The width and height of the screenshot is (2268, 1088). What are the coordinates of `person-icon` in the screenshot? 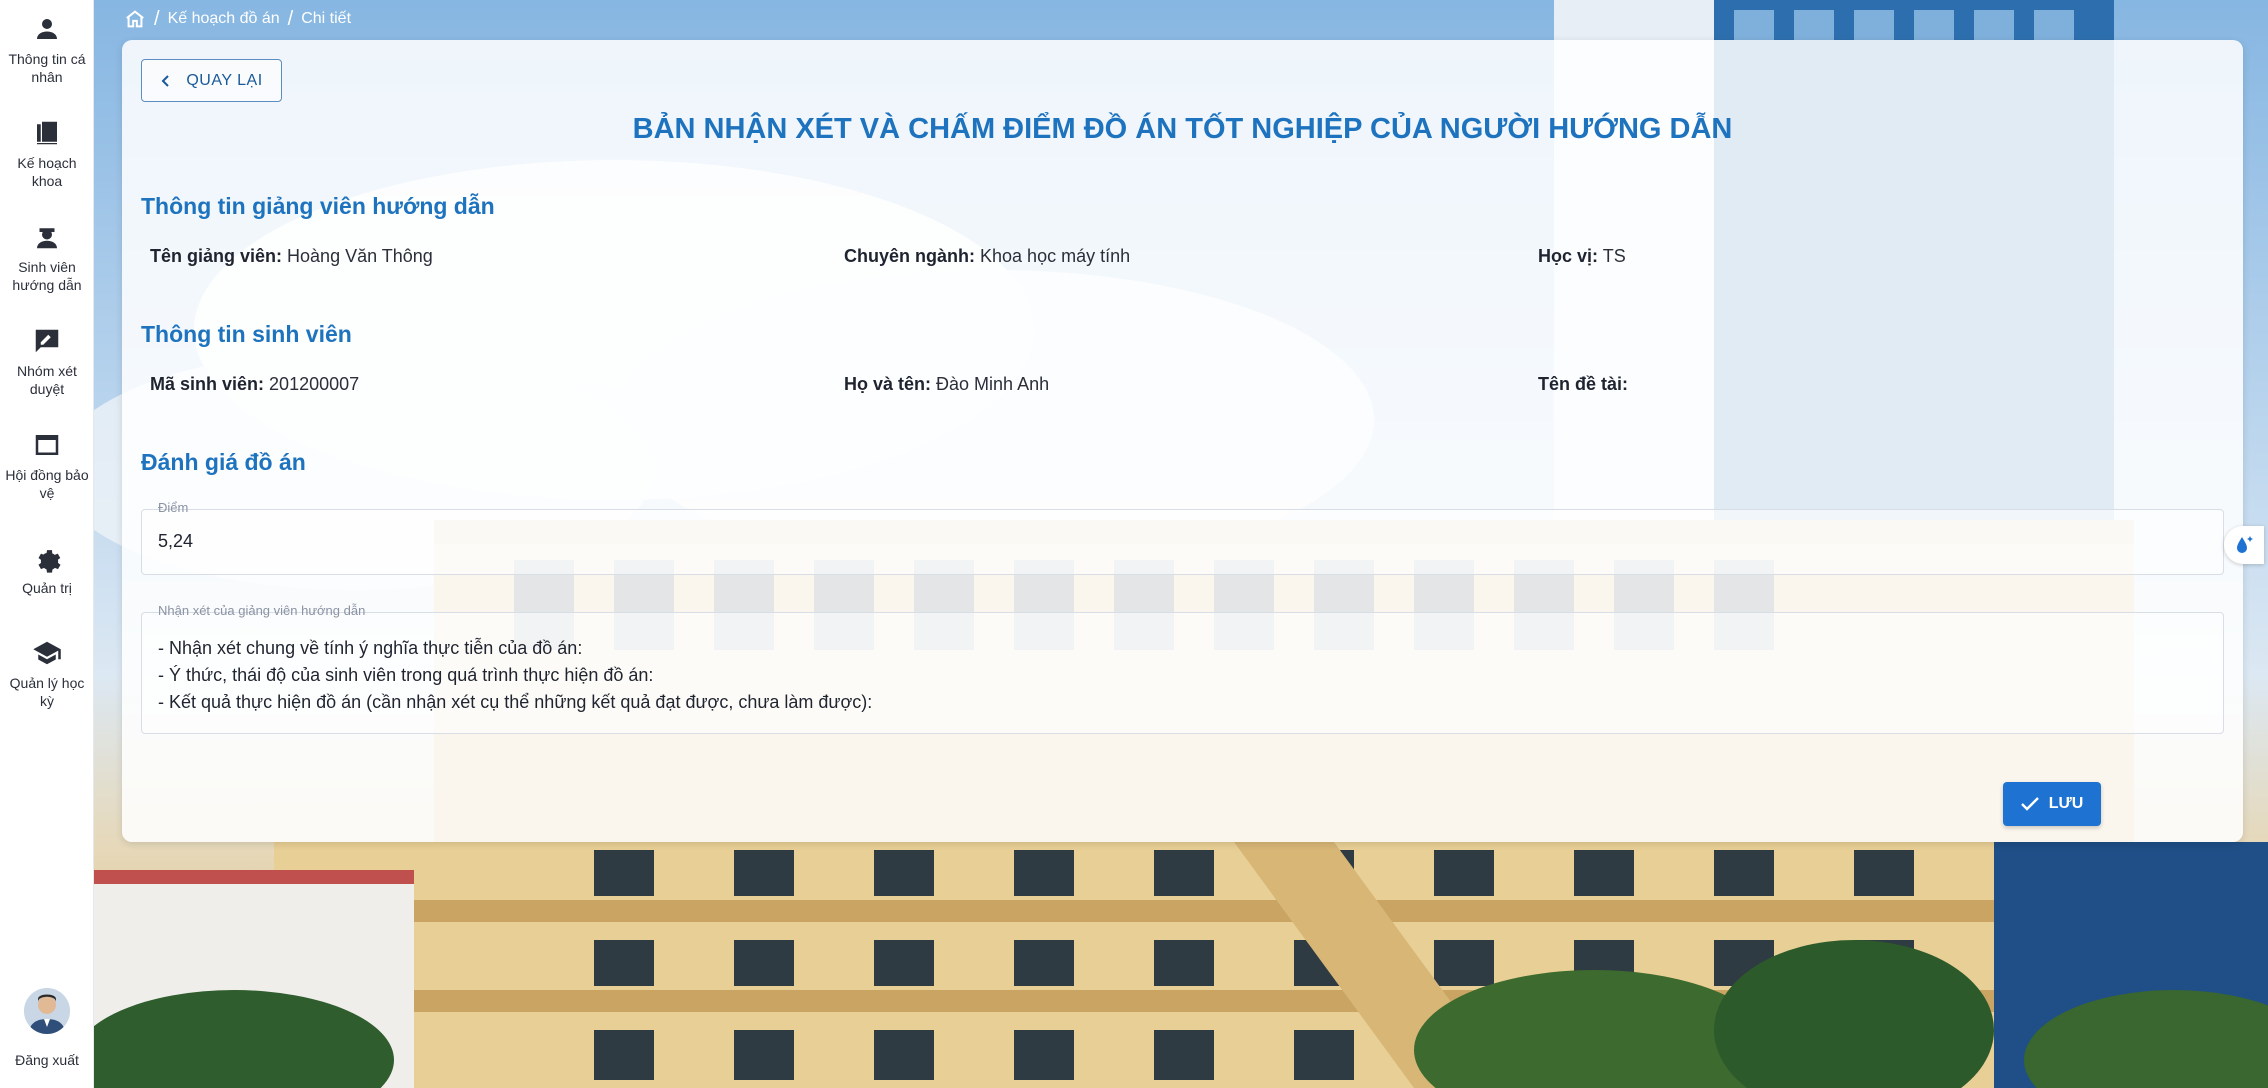 It's located at (47, 29).